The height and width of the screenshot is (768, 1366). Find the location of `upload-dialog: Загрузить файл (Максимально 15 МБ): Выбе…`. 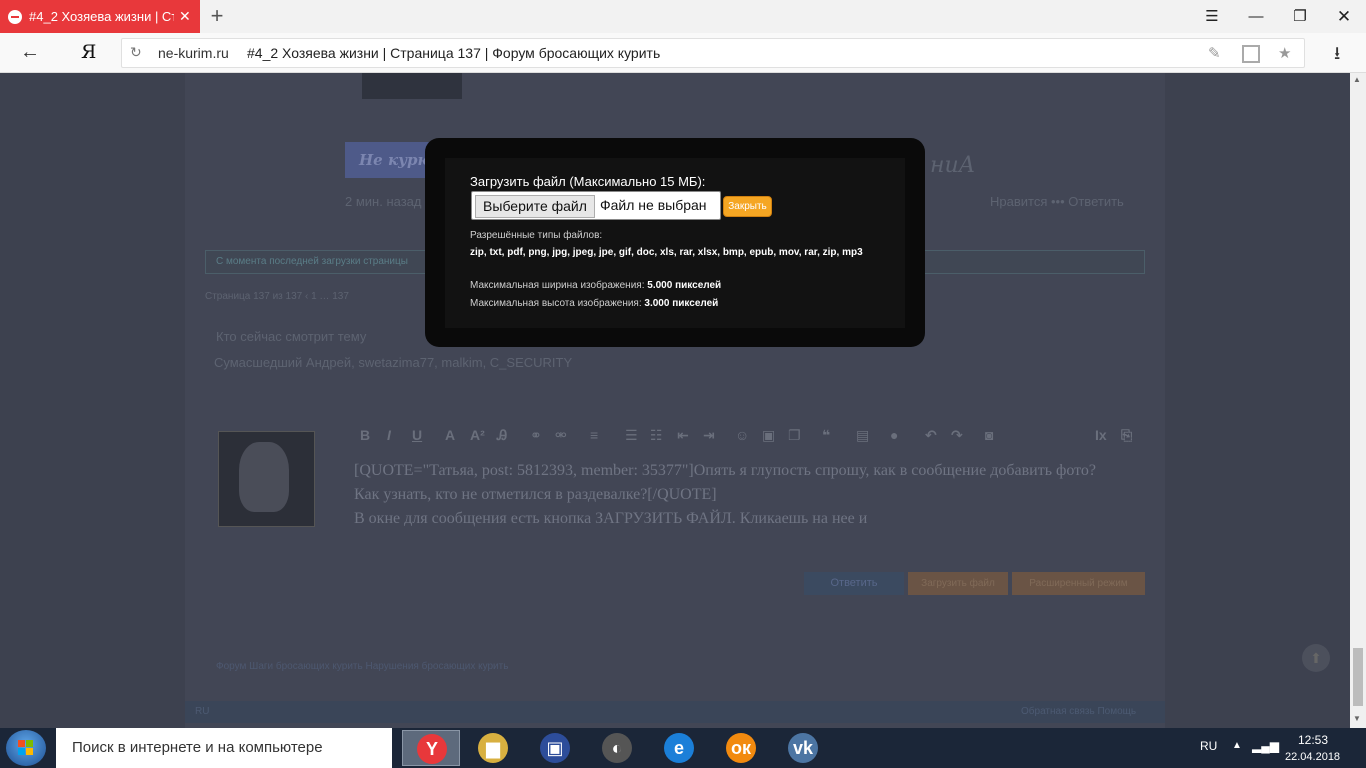

upload-dialog: Загрузить файл (Максимально 15 МБ): Выбе… is located at coordinates (675, 242).